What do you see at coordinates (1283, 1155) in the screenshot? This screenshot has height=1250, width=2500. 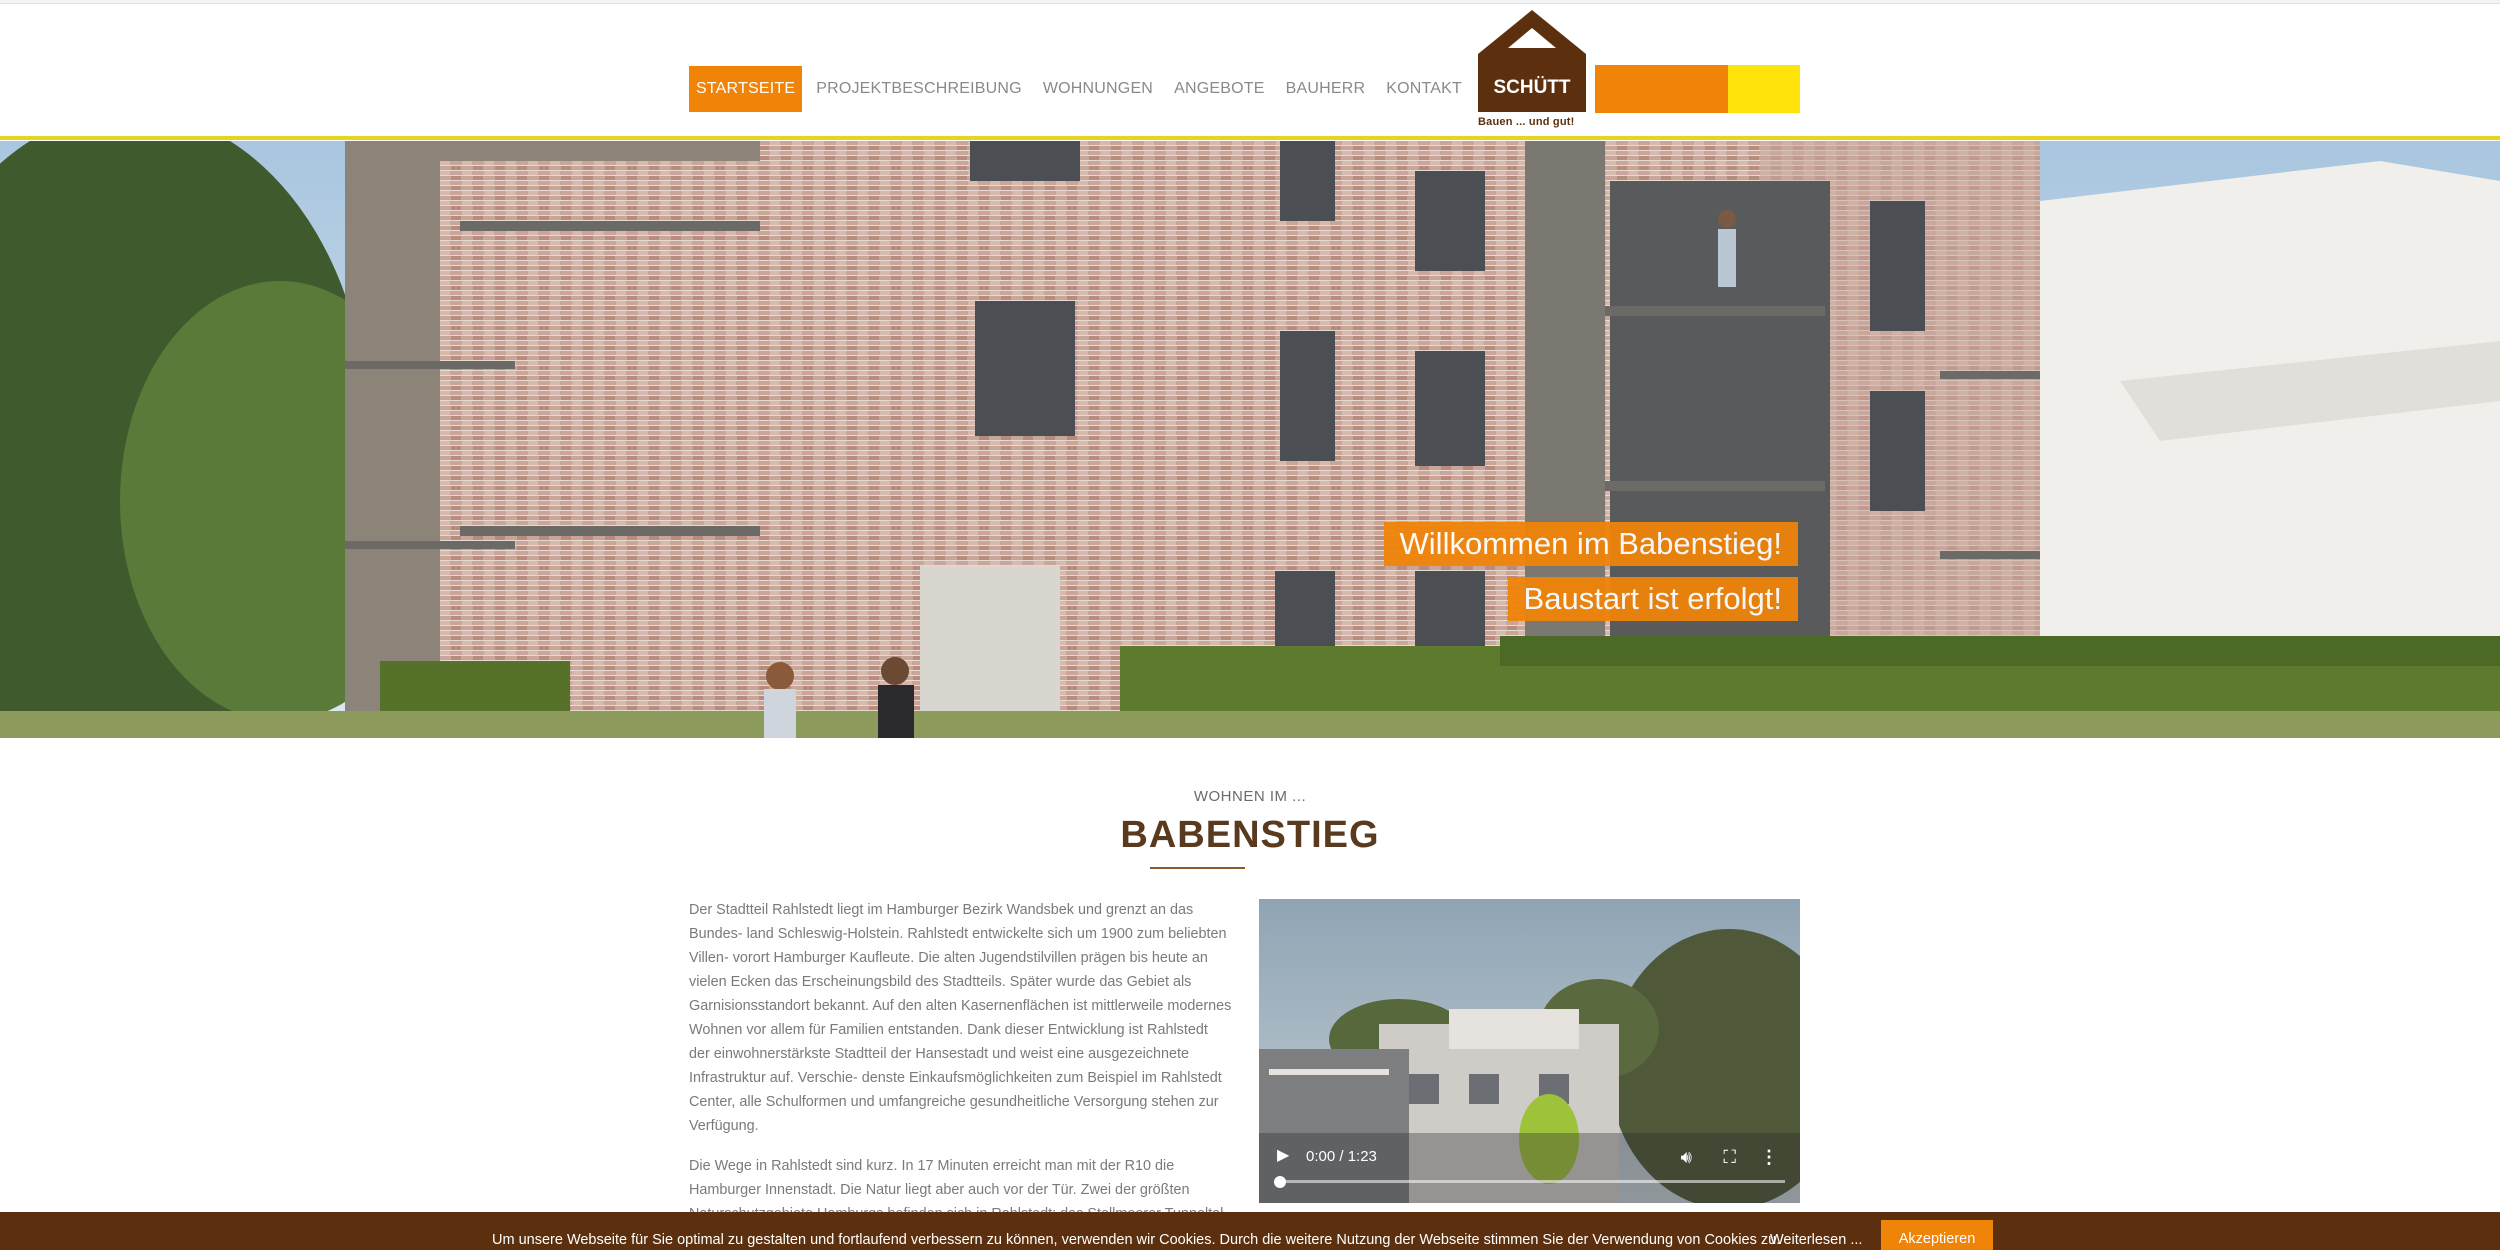 I see `play-icon: ▶` at bounding box center [1283, 1155].